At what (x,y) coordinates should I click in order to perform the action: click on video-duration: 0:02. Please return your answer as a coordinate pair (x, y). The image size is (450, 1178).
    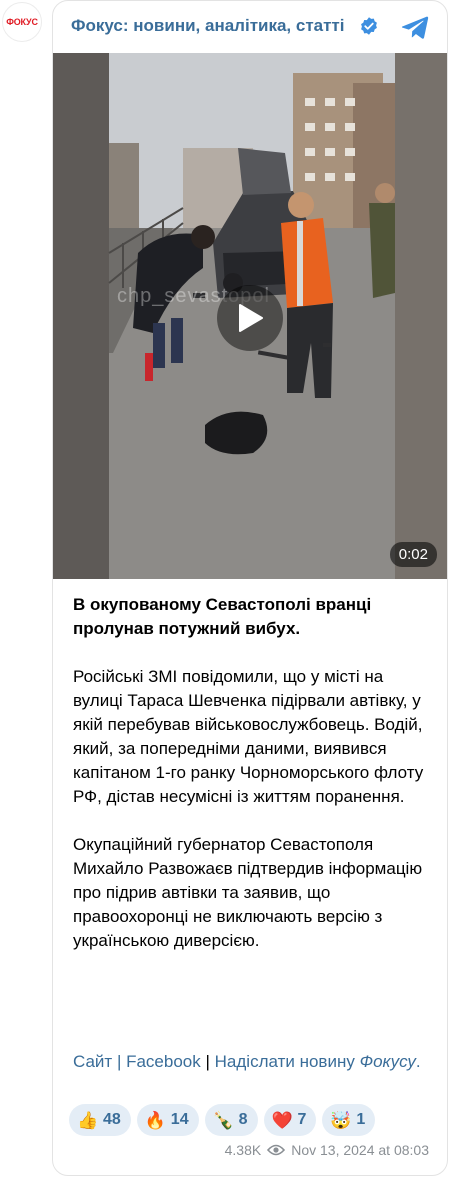
    Looking at the image, I should click on (413, 554).